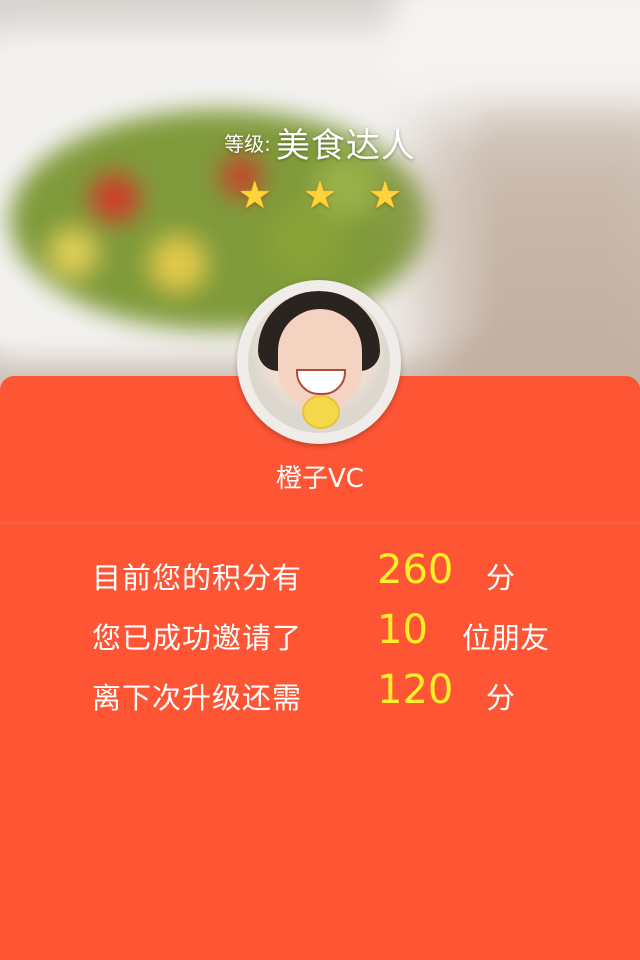 The width and height of the screenshot is (640, 960). I want to click on avatar-photo, so click(319, 362).